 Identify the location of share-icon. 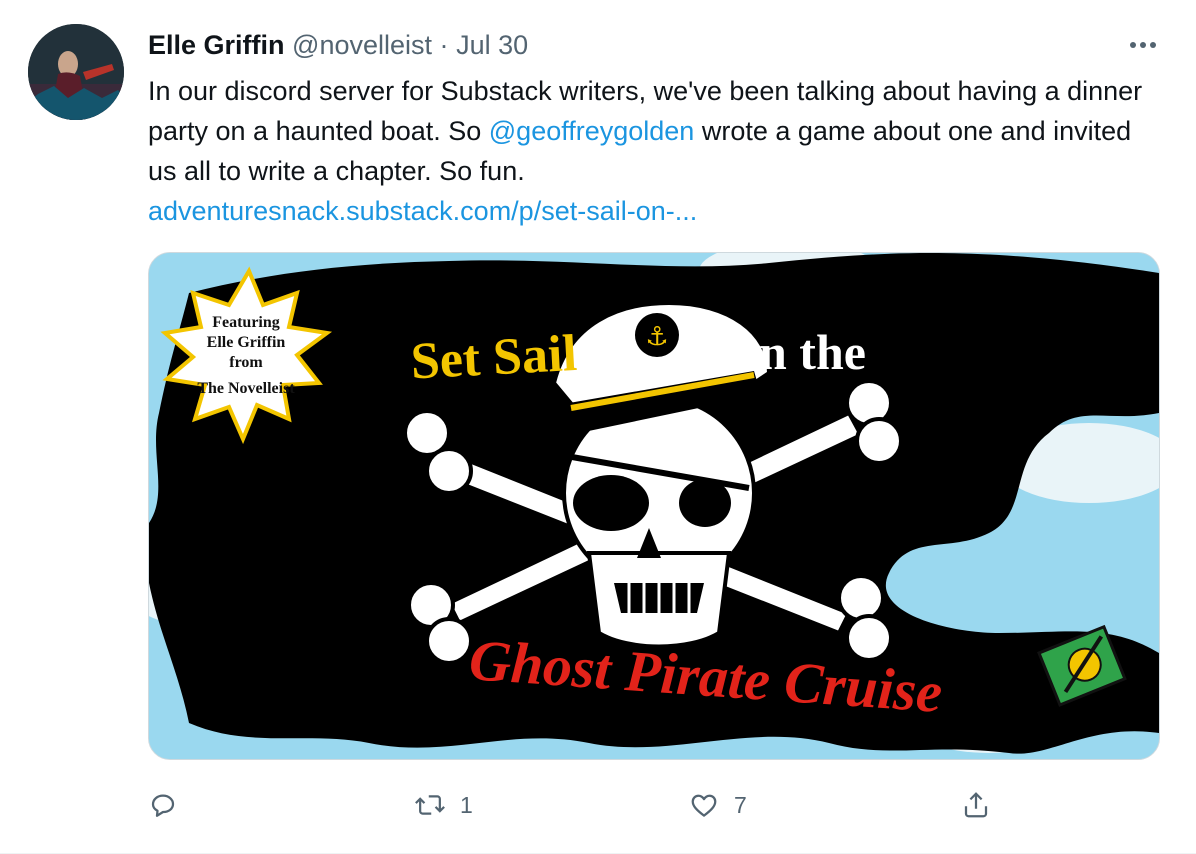
(976, 805).